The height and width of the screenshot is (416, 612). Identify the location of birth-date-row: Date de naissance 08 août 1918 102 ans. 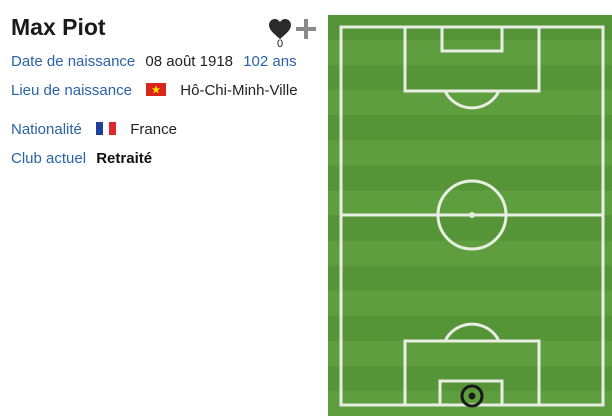
(154, 61).